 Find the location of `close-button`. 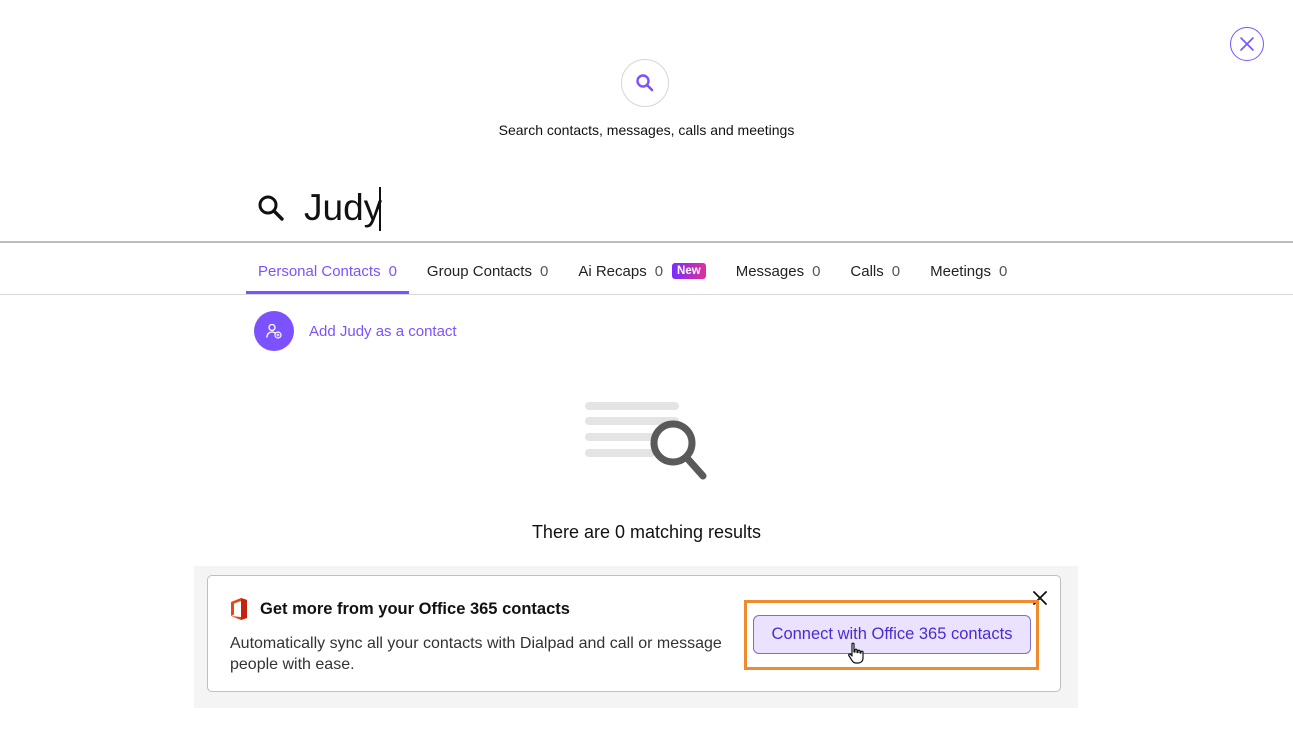

close-button is located at coordinates (1247, 44).